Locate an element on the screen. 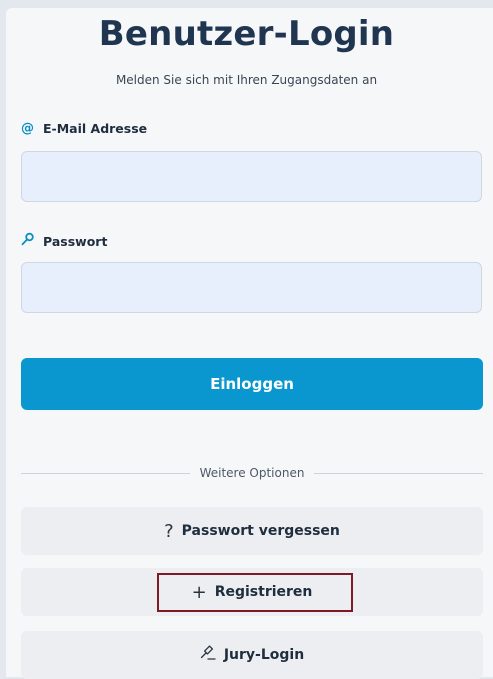  email-label: @ E-Mail Adresse is located at coordinates (84, 128).